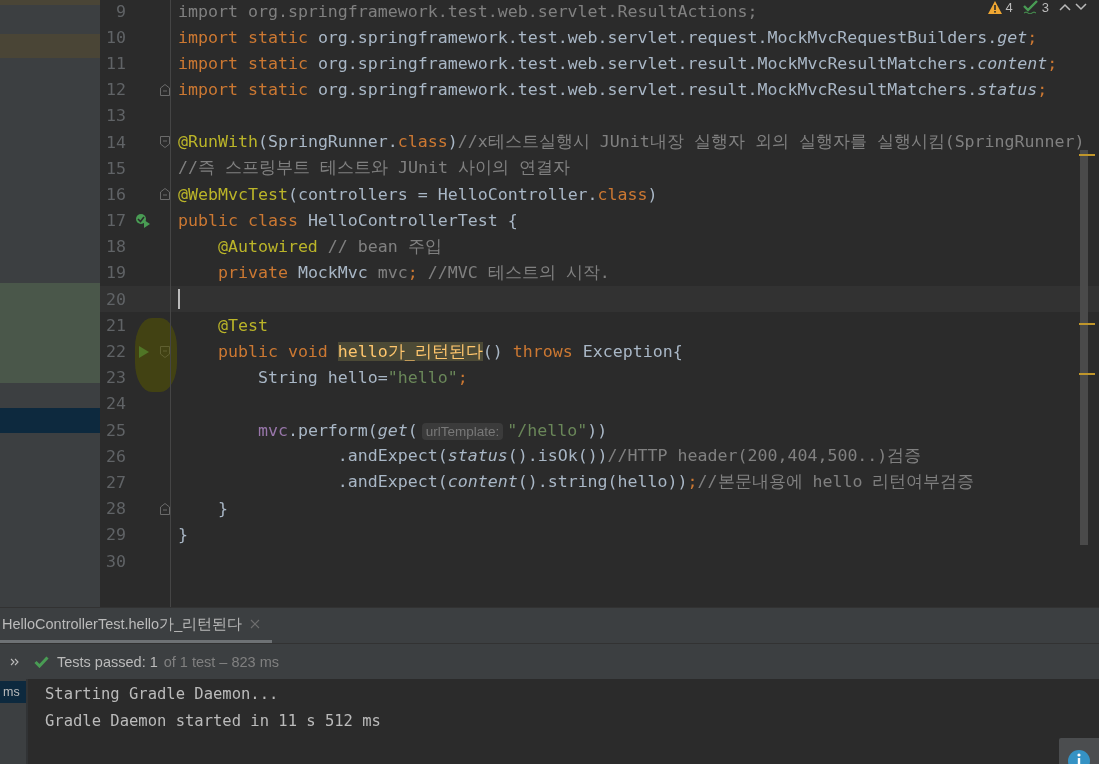  Describe the element at coordinates (115, 509) in the screenshot. I see `line-number: 28` at that location.